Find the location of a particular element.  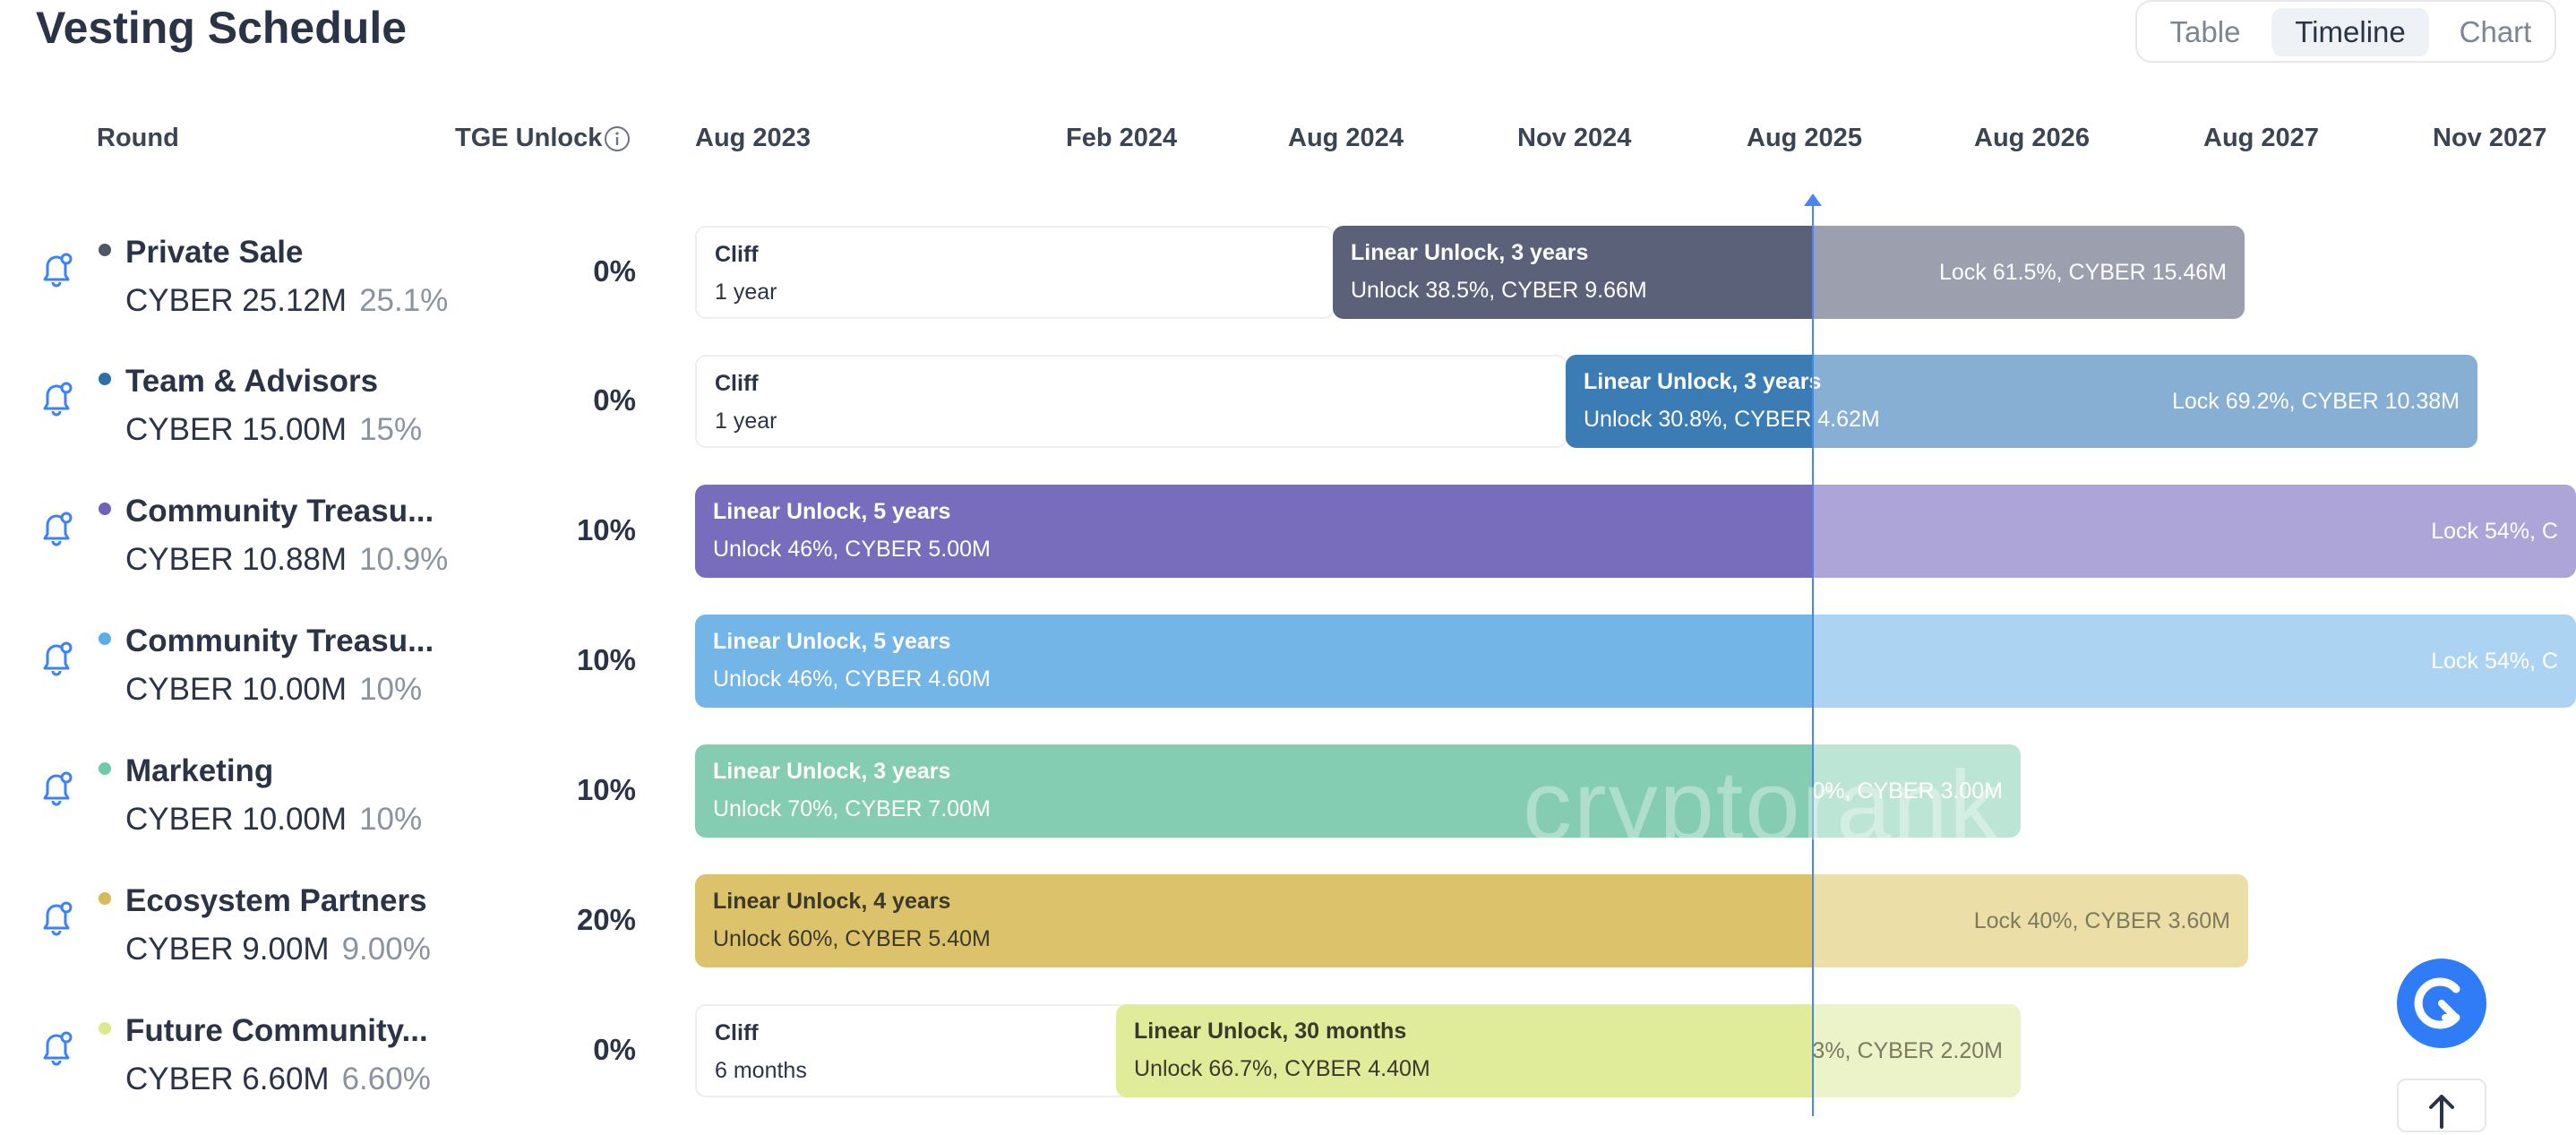

timeline-month-label: Feb 2024 is located at coordinates (1122, 138).